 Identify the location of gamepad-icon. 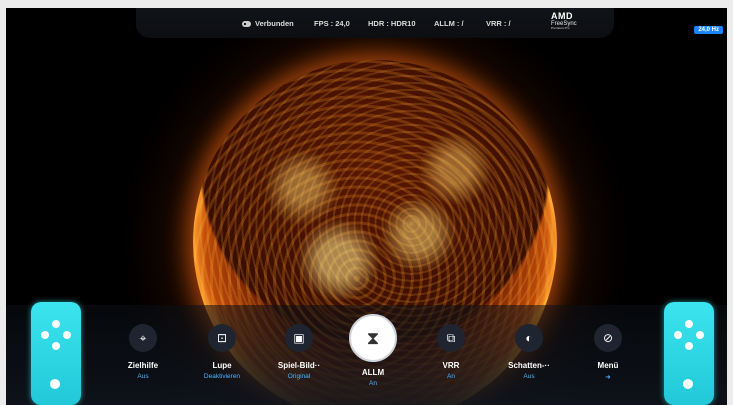
(246, 24).